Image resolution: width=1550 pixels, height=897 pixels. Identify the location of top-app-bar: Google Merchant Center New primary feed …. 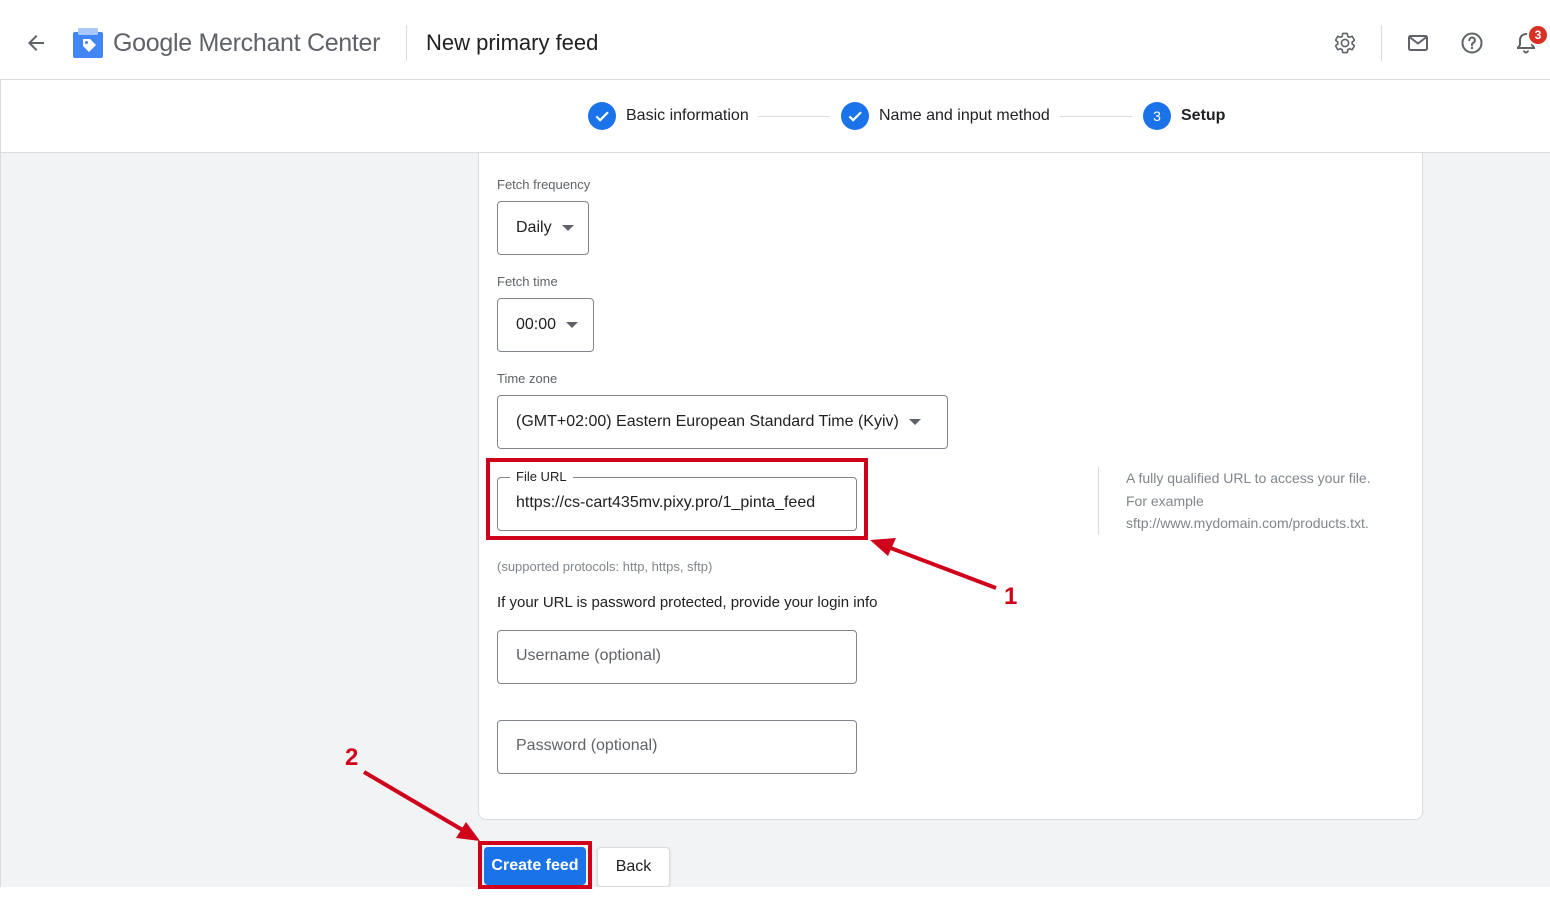
(775, 40).